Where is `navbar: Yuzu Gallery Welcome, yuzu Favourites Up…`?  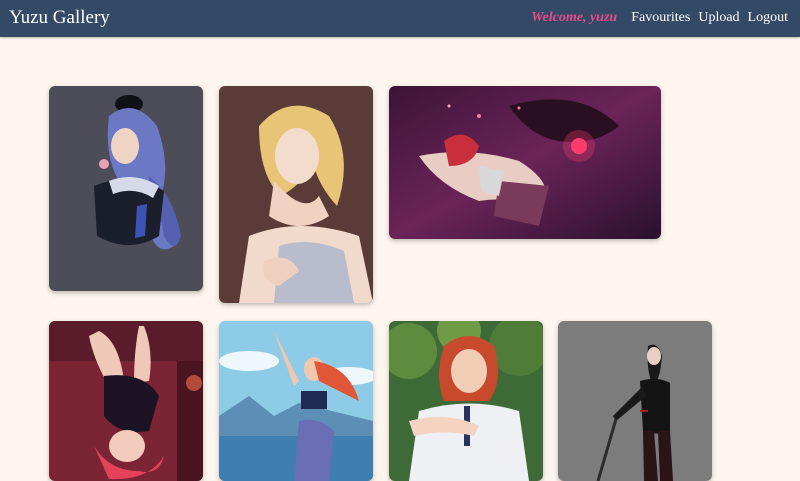 navbar: Yuzu Gallery Welcome, yuzu Favourites Up… is located at coordinates (400, 18).